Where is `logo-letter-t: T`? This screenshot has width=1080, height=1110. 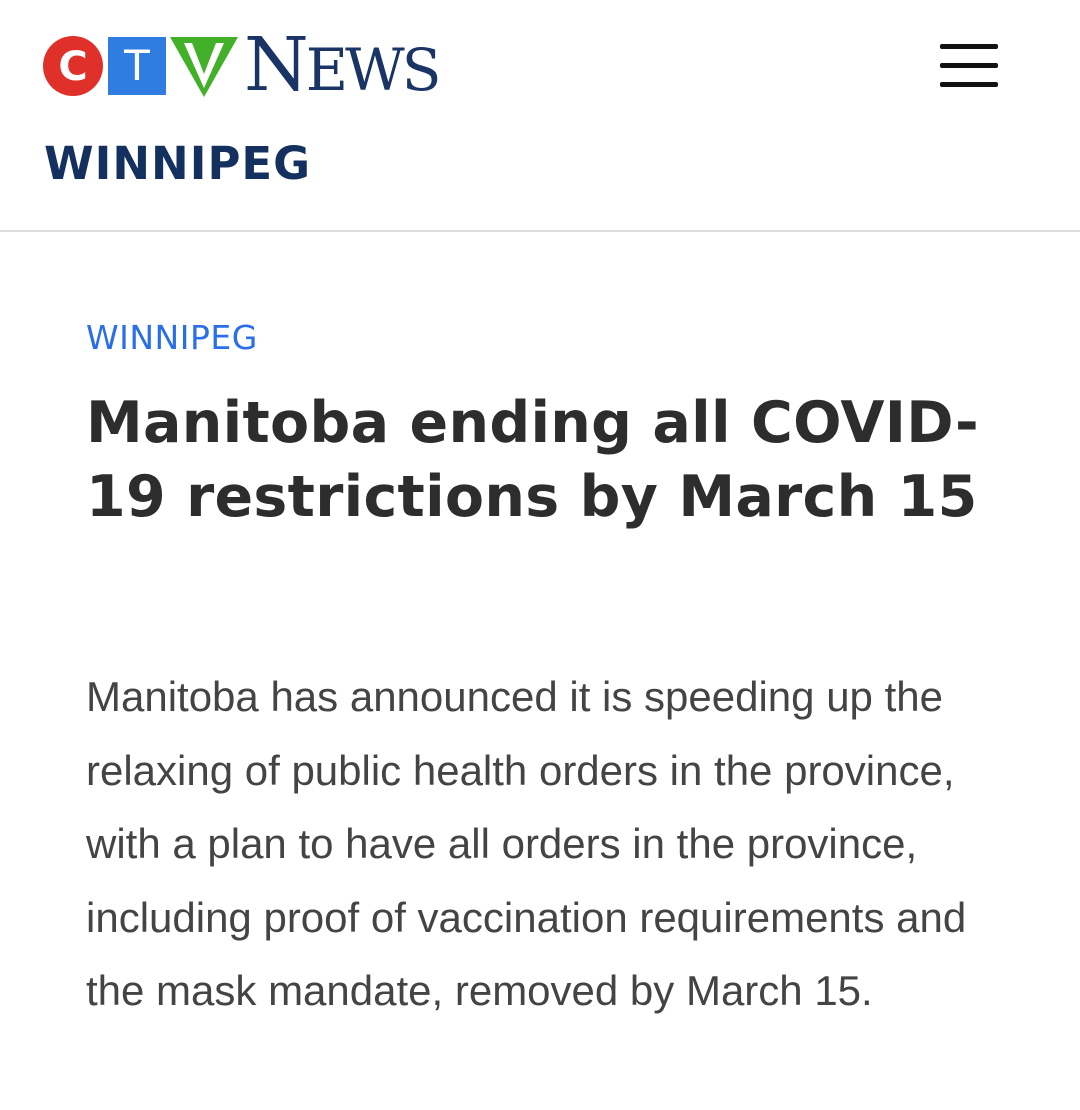
logo-letter-t: T is located at coordinates (136, 65).